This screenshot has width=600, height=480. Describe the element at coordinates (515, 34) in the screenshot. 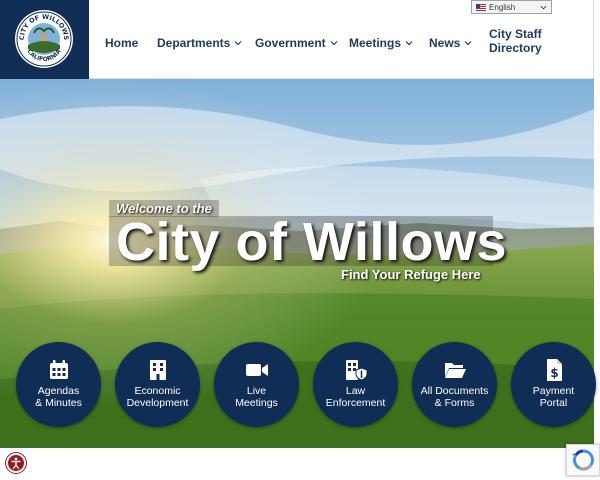

I see `nav-staff-line1: City Staff` at that location.